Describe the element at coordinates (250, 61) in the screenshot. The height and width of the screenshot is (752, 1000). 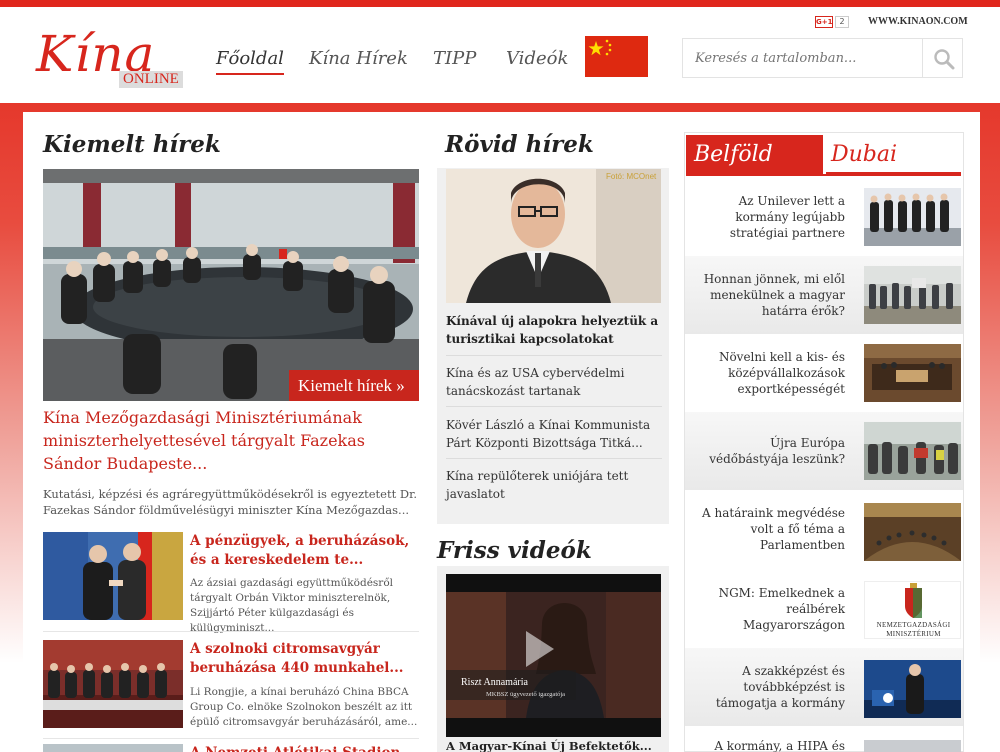
I see `nav-item-home: Főoldal` at that location.